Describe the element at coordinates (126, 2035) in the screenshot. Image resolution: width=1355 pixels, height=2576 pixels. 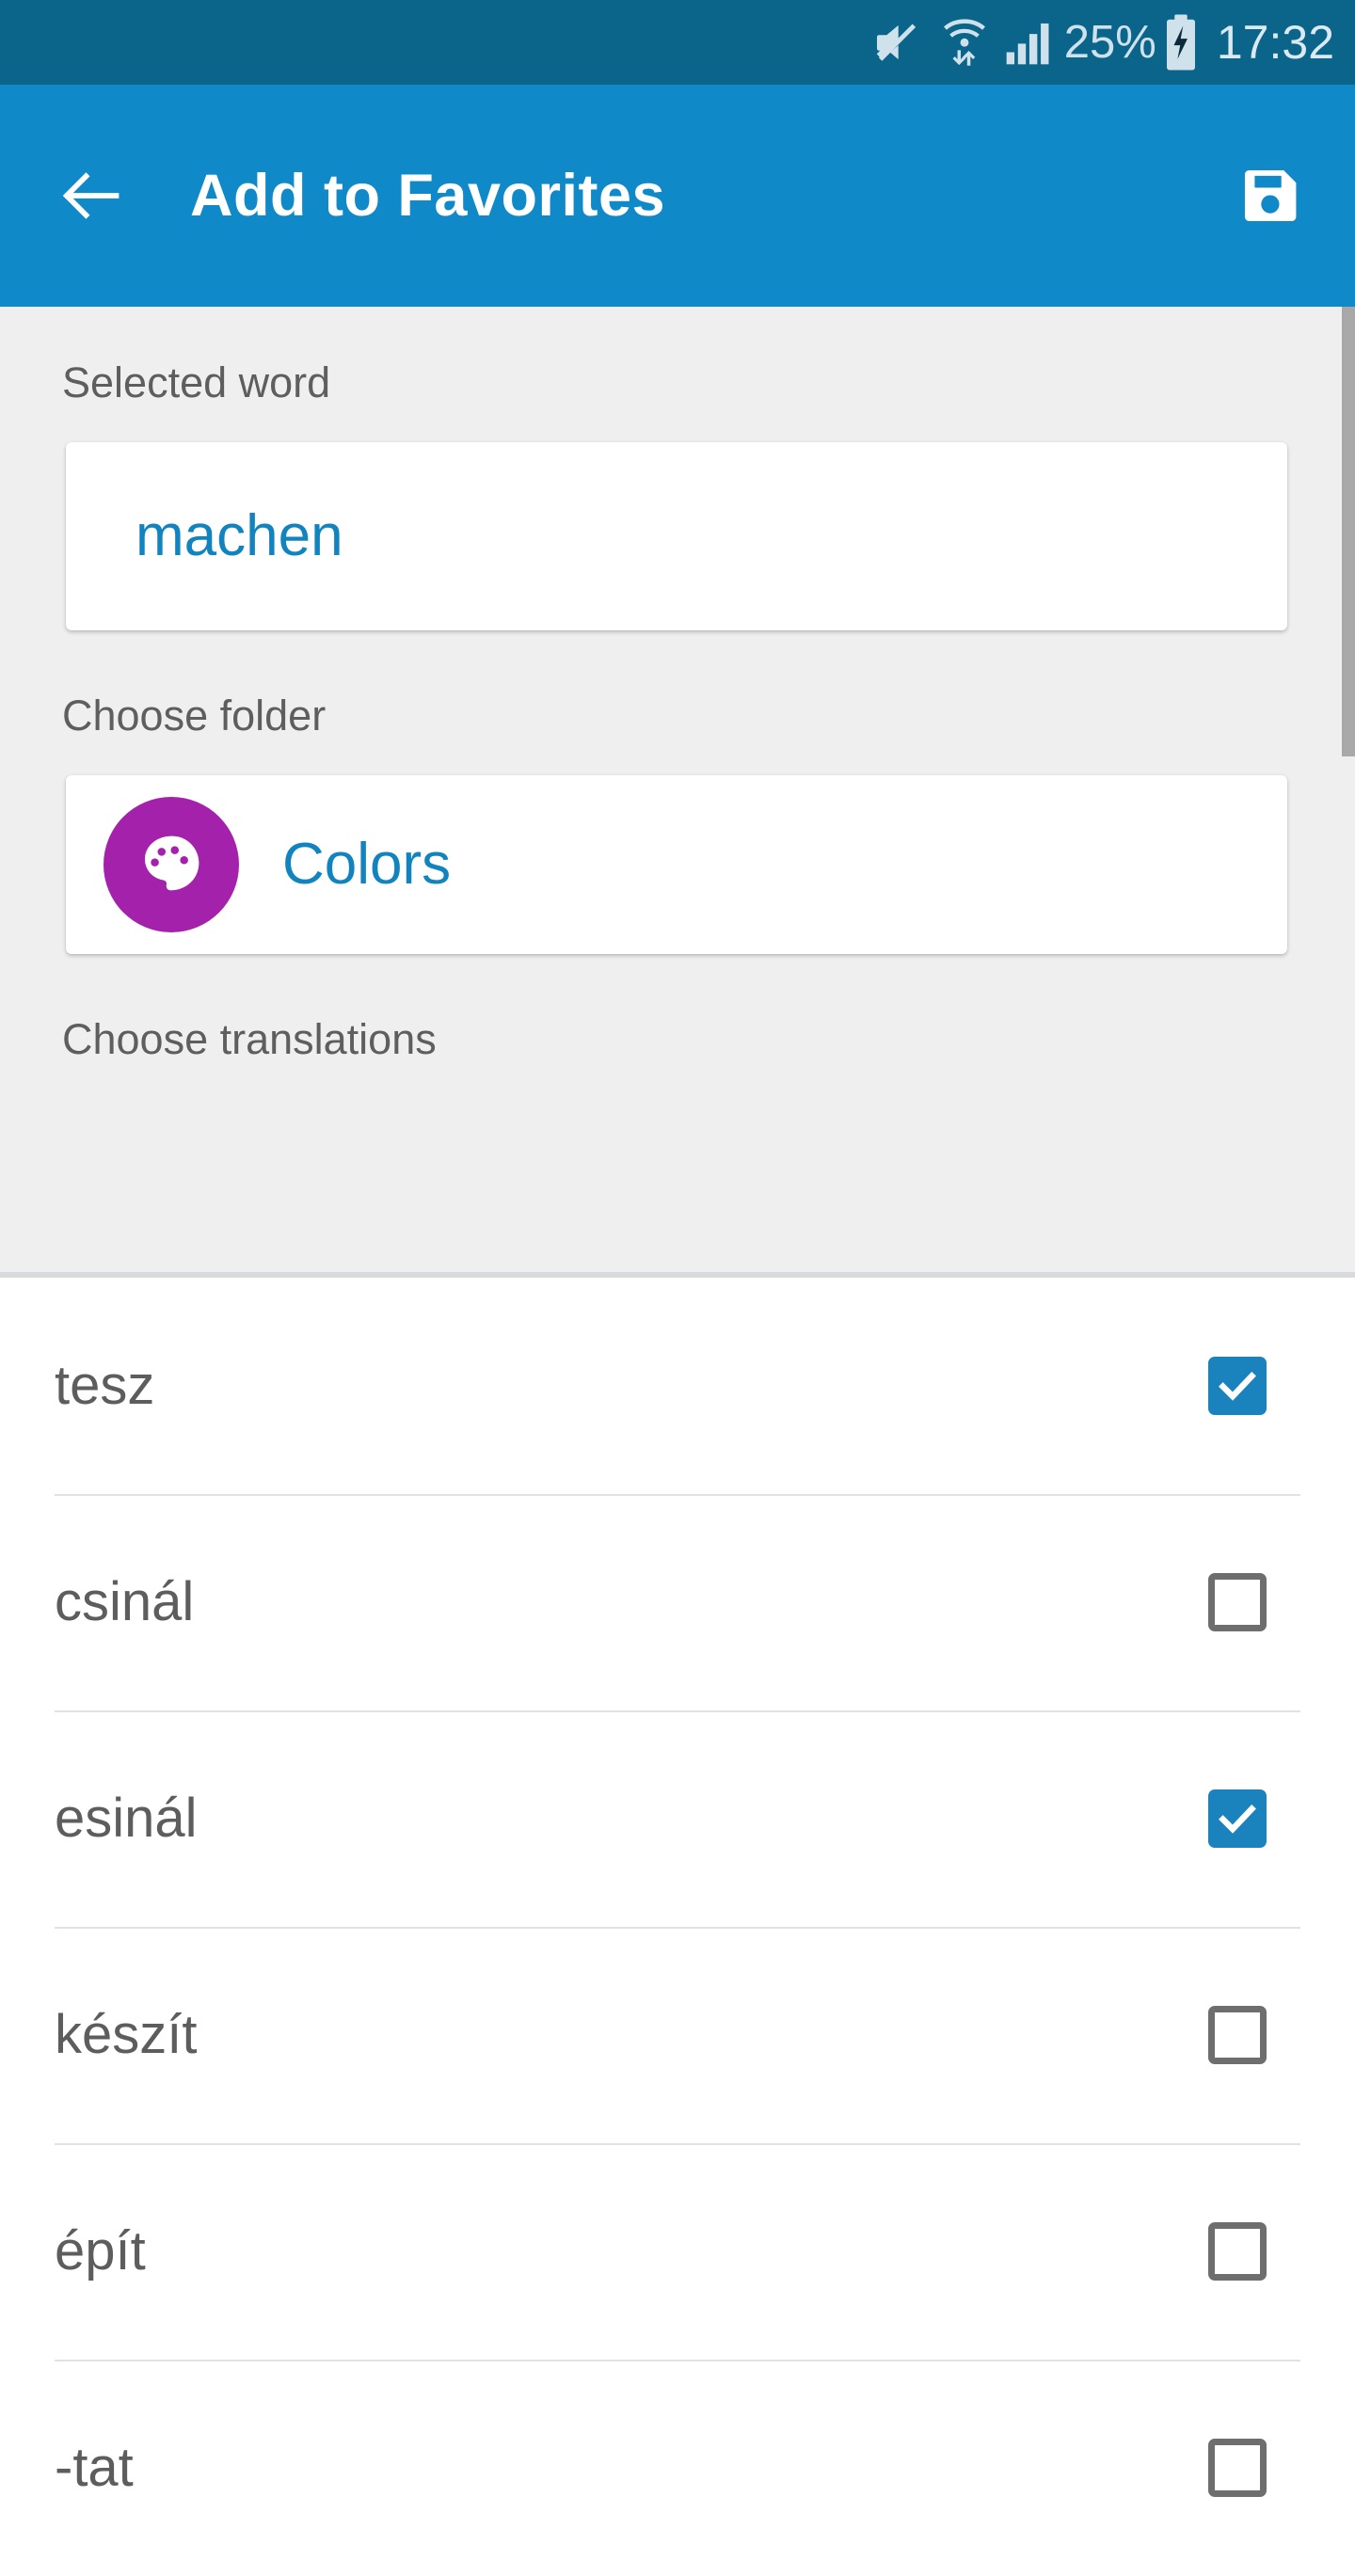
I see `translation-label: készít` at that location.